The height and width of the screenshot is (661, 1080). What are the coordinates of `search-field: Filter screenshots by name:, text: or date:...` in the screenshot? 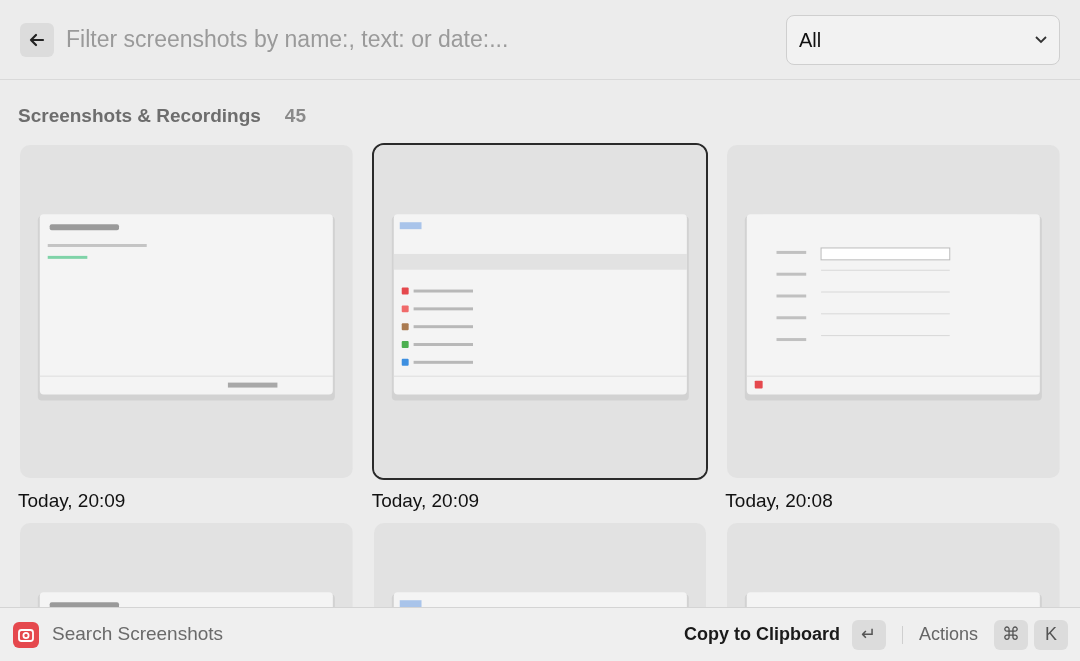 It's located at (418, 39).